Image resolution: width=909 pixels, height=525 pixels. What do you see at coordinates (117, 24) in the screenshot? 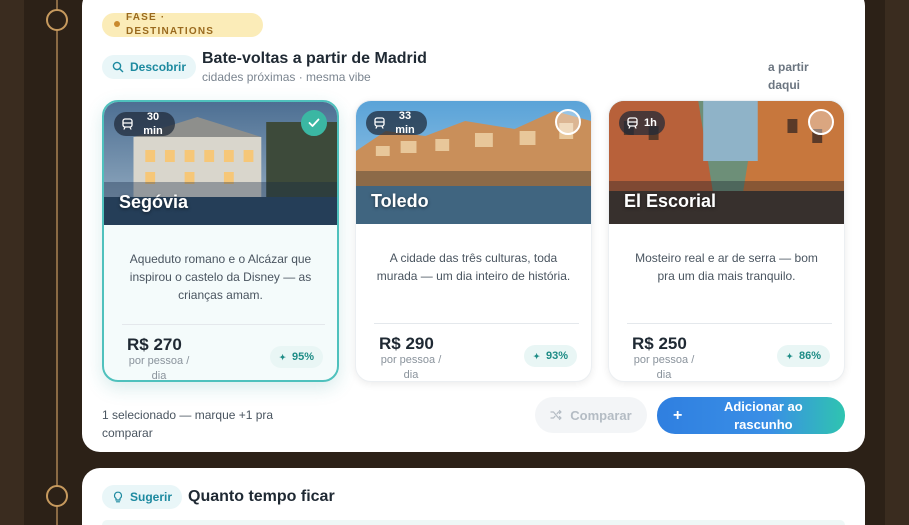
I see `phase-dot-icon` at bounding box center [117, 24].